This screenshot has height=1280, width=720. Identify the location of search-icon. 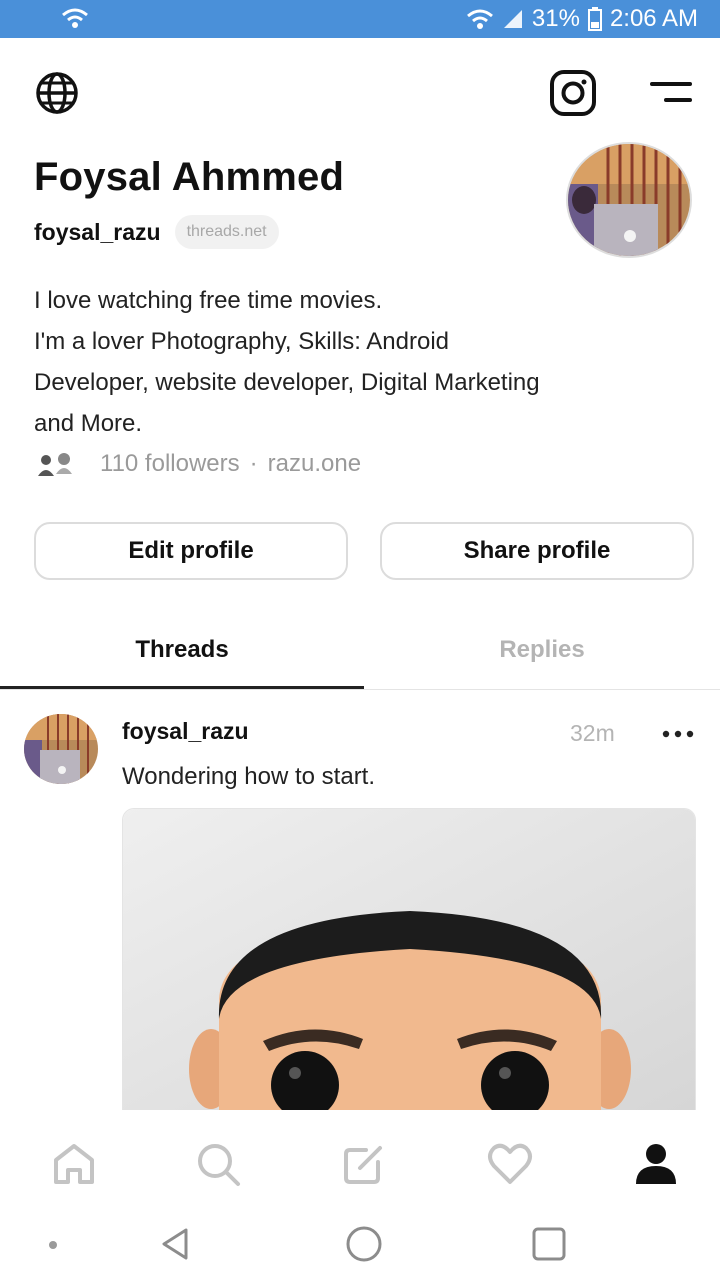
(218, 1164).